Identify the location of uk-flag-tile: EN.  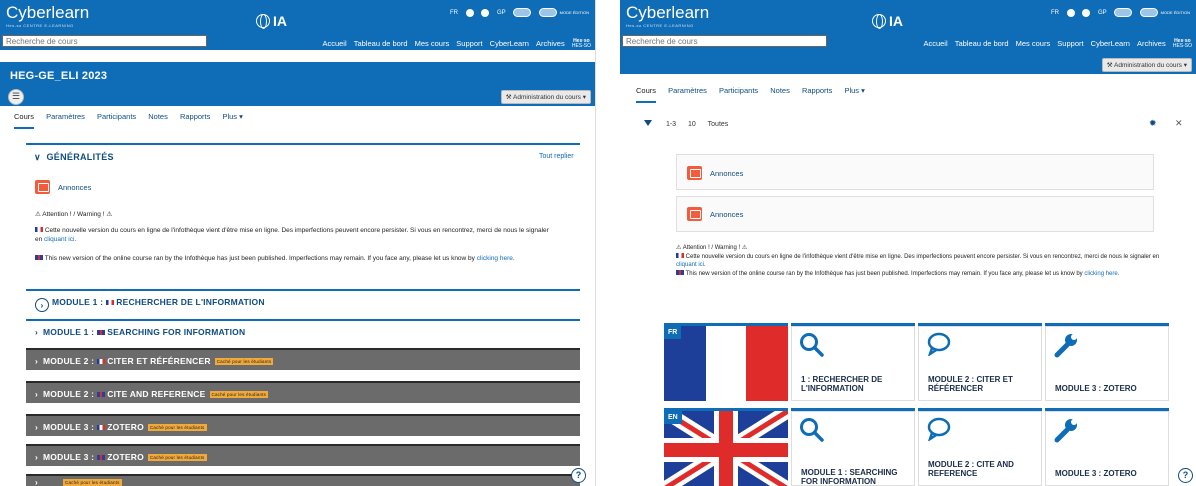
(726, 447).